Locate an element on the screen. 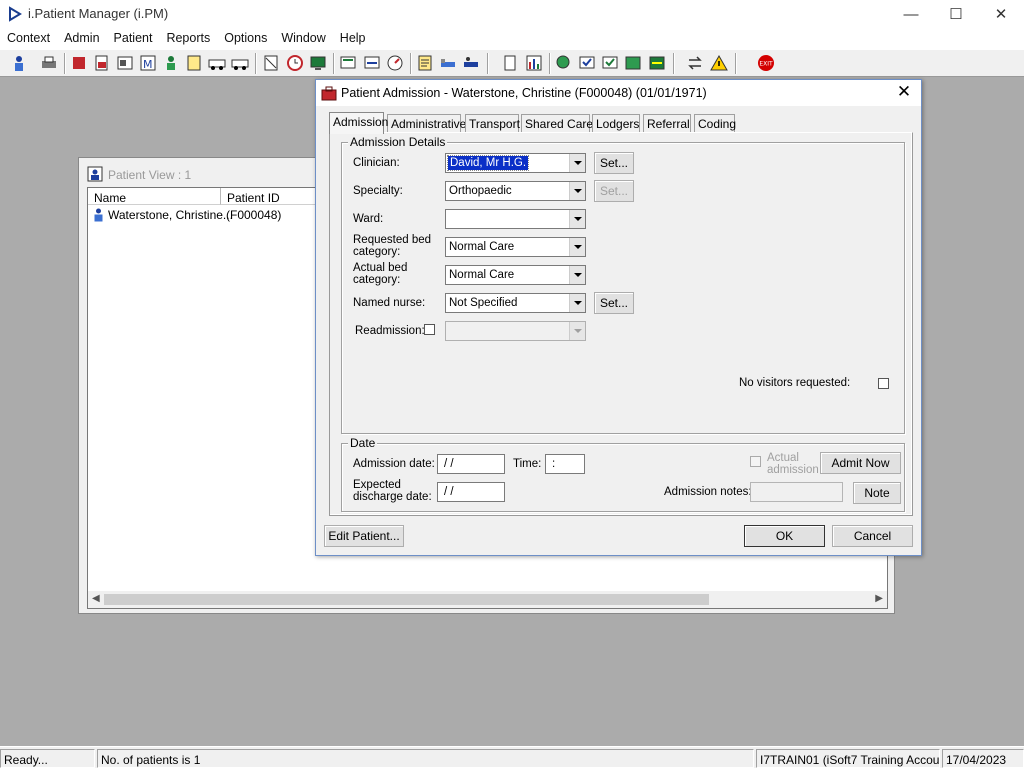 The width and height of the screenshot is (1024, 768). book-red-icon is located at coordinates (79, 63).